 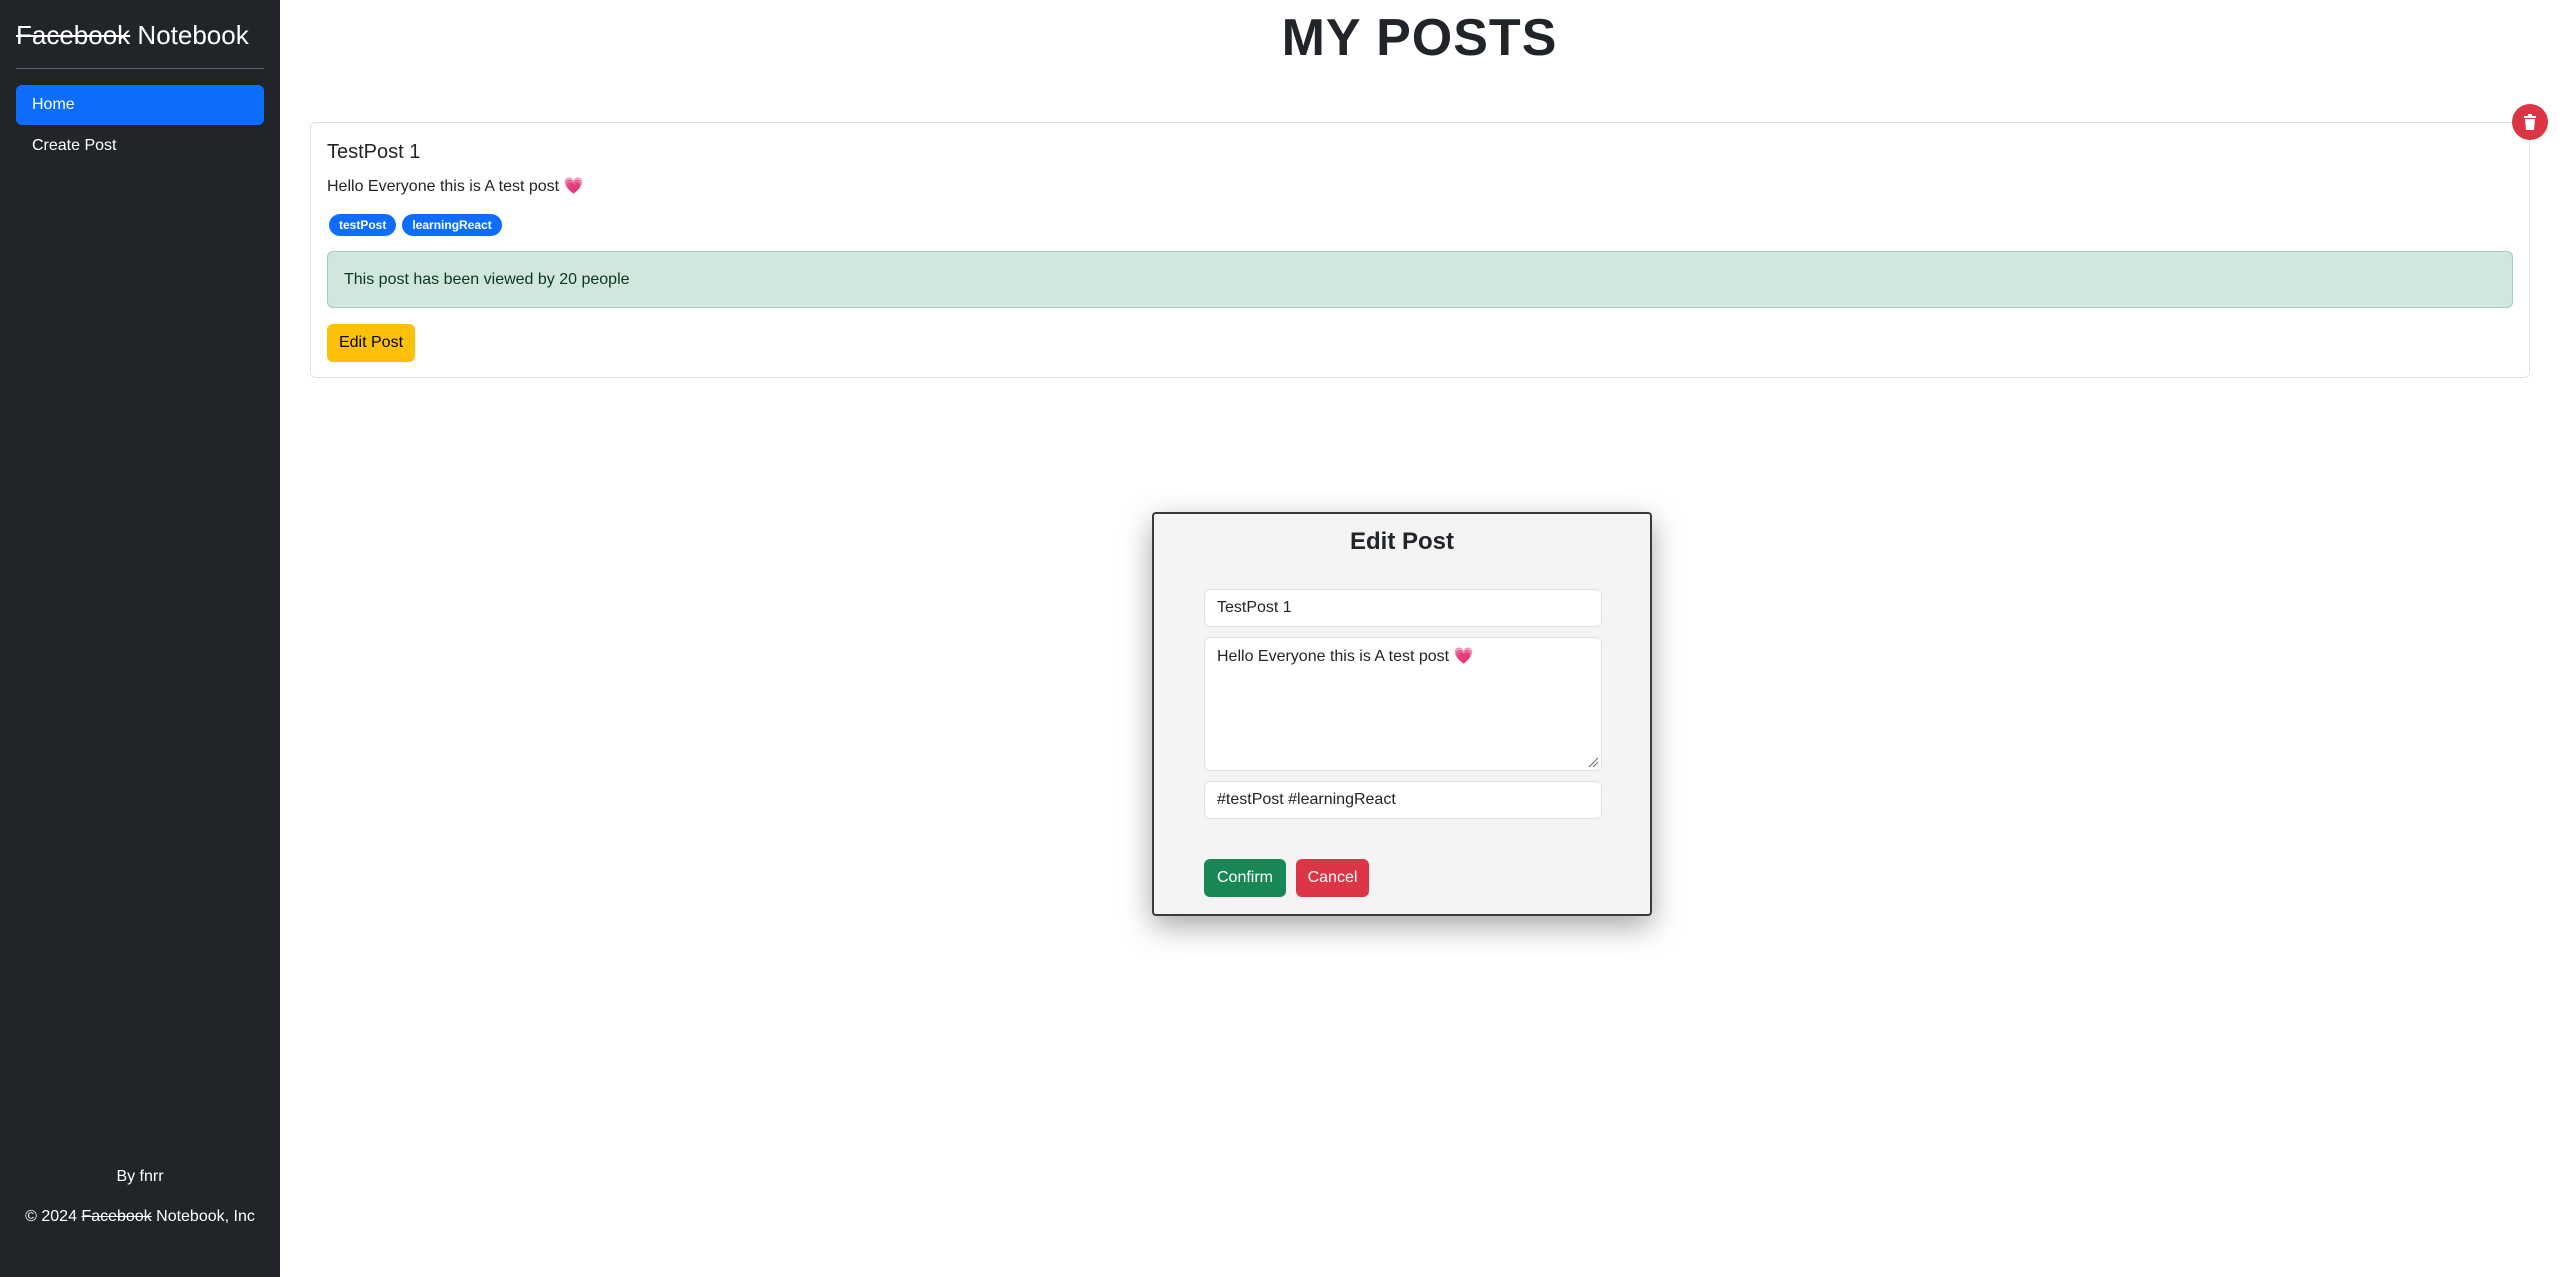 I want to click on tag-badge: testPost, so click(x=363, y=225).